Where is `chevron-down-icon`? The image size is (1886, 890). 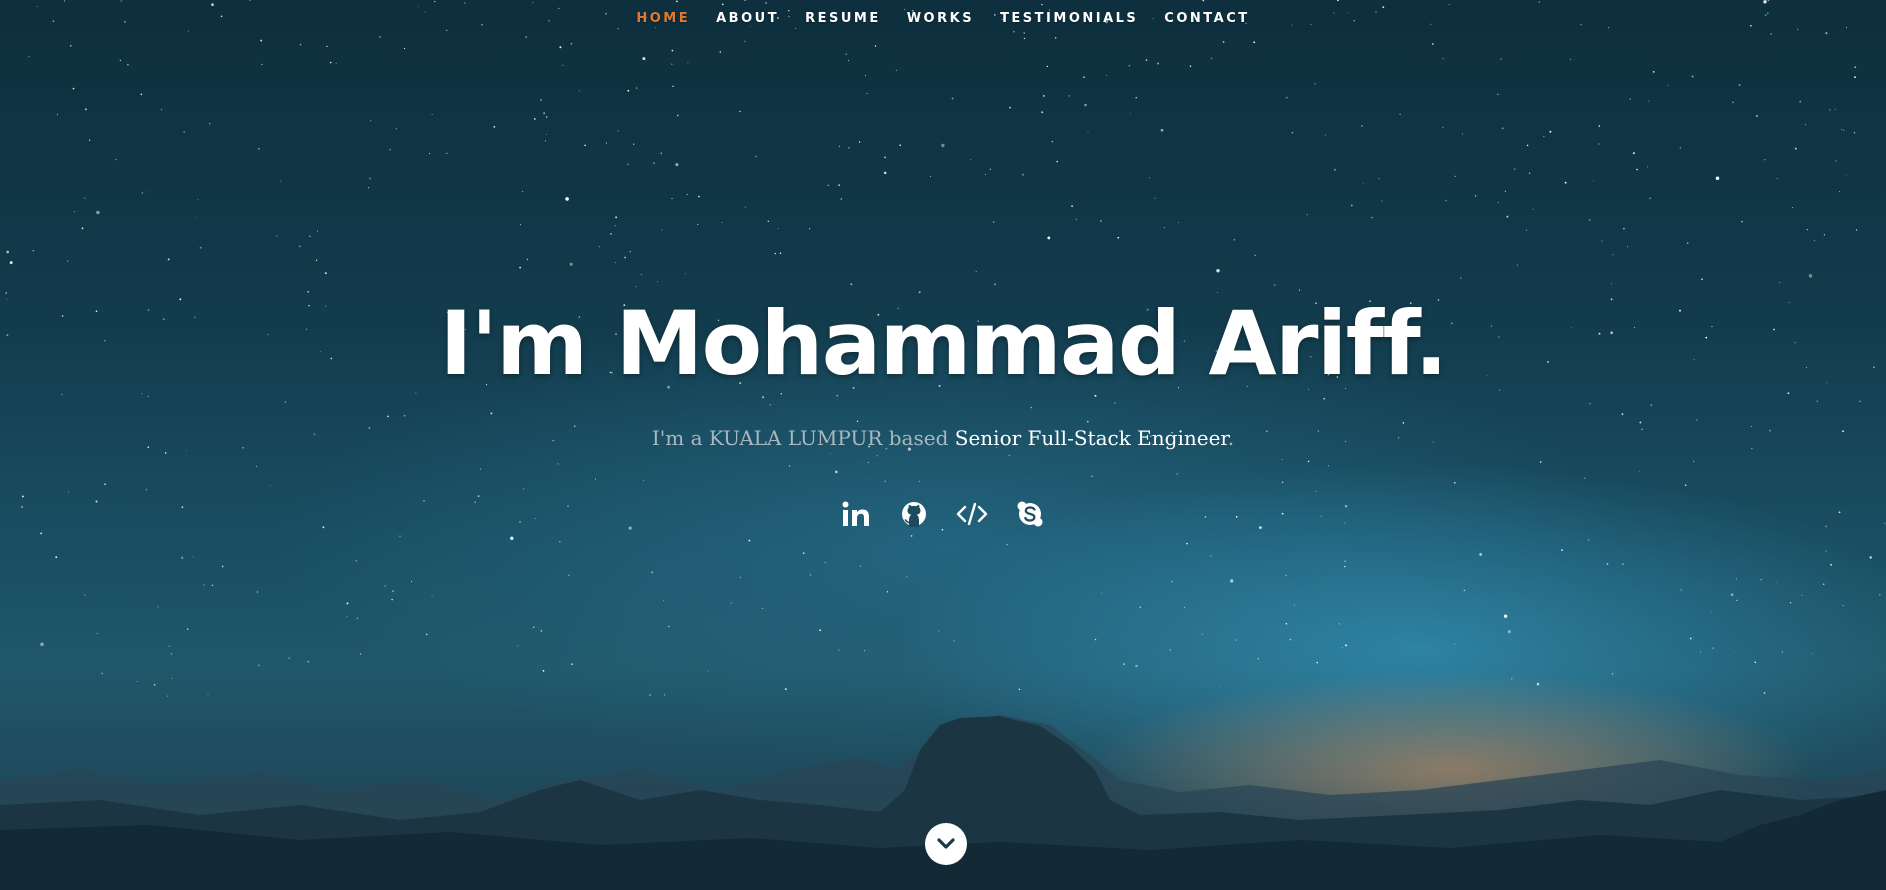 chevron-down-icon is located at coordinates (946, 843).